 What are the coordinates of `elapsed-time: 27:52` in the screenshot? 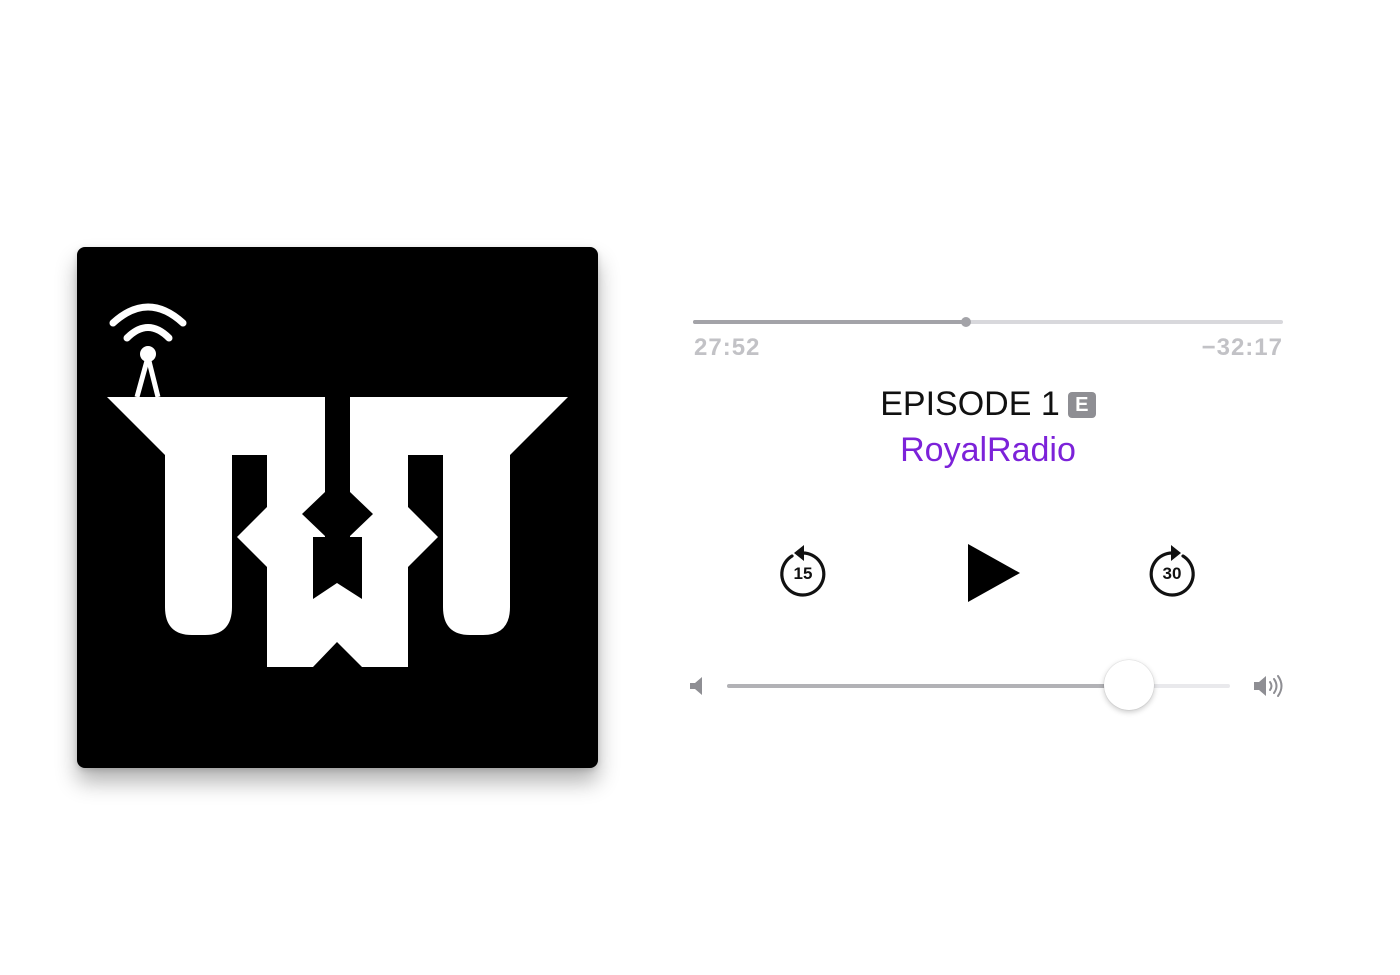 It's located at (727, 347).